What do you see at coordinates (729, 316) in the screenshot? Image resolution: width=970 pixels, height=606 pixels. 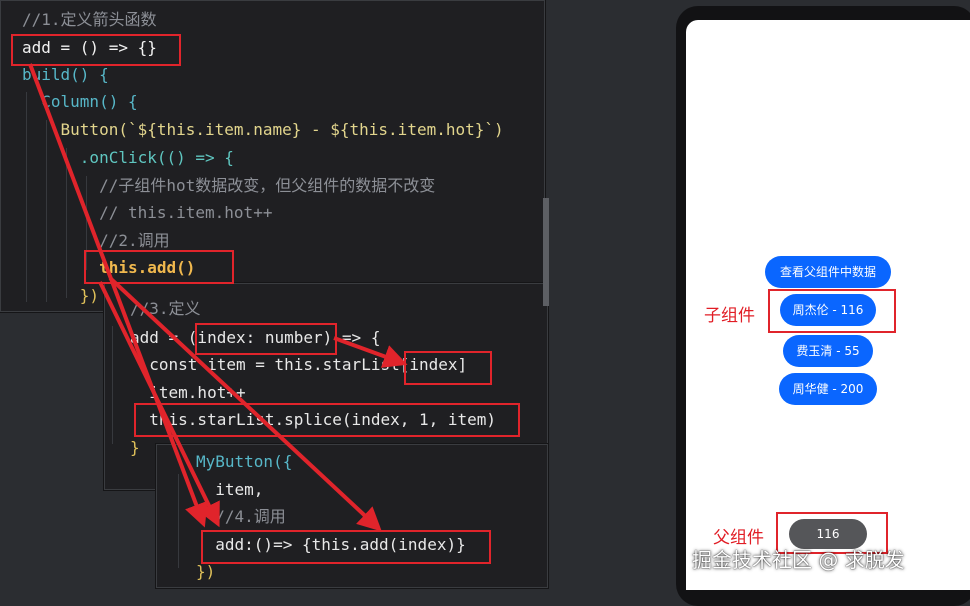 I see `child-component-label: 子组件` at bounding box center [729, 316].